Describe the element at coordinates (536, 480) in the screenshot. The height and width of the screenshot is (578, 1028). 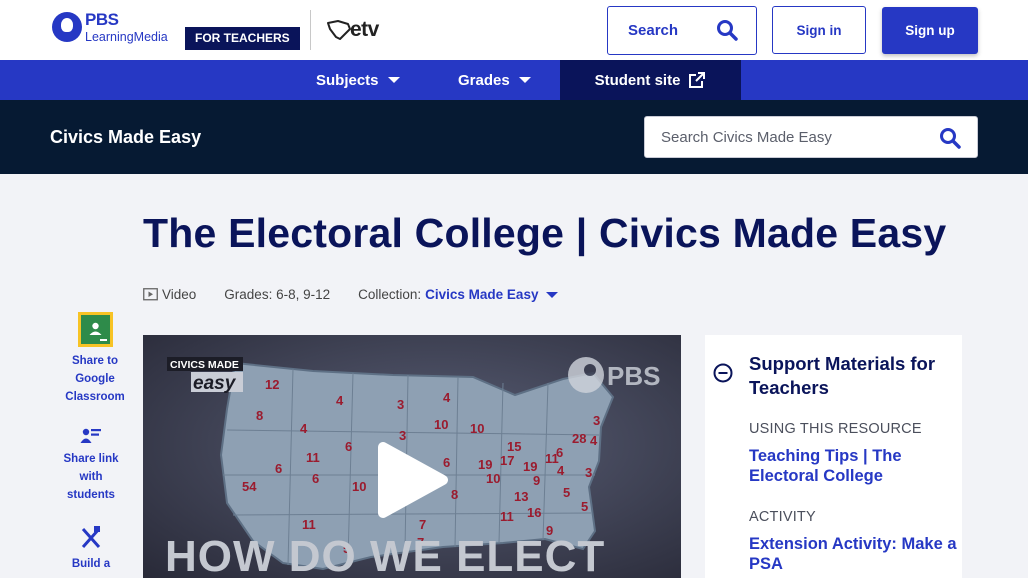
I see `map-number-label: 9` at that location.